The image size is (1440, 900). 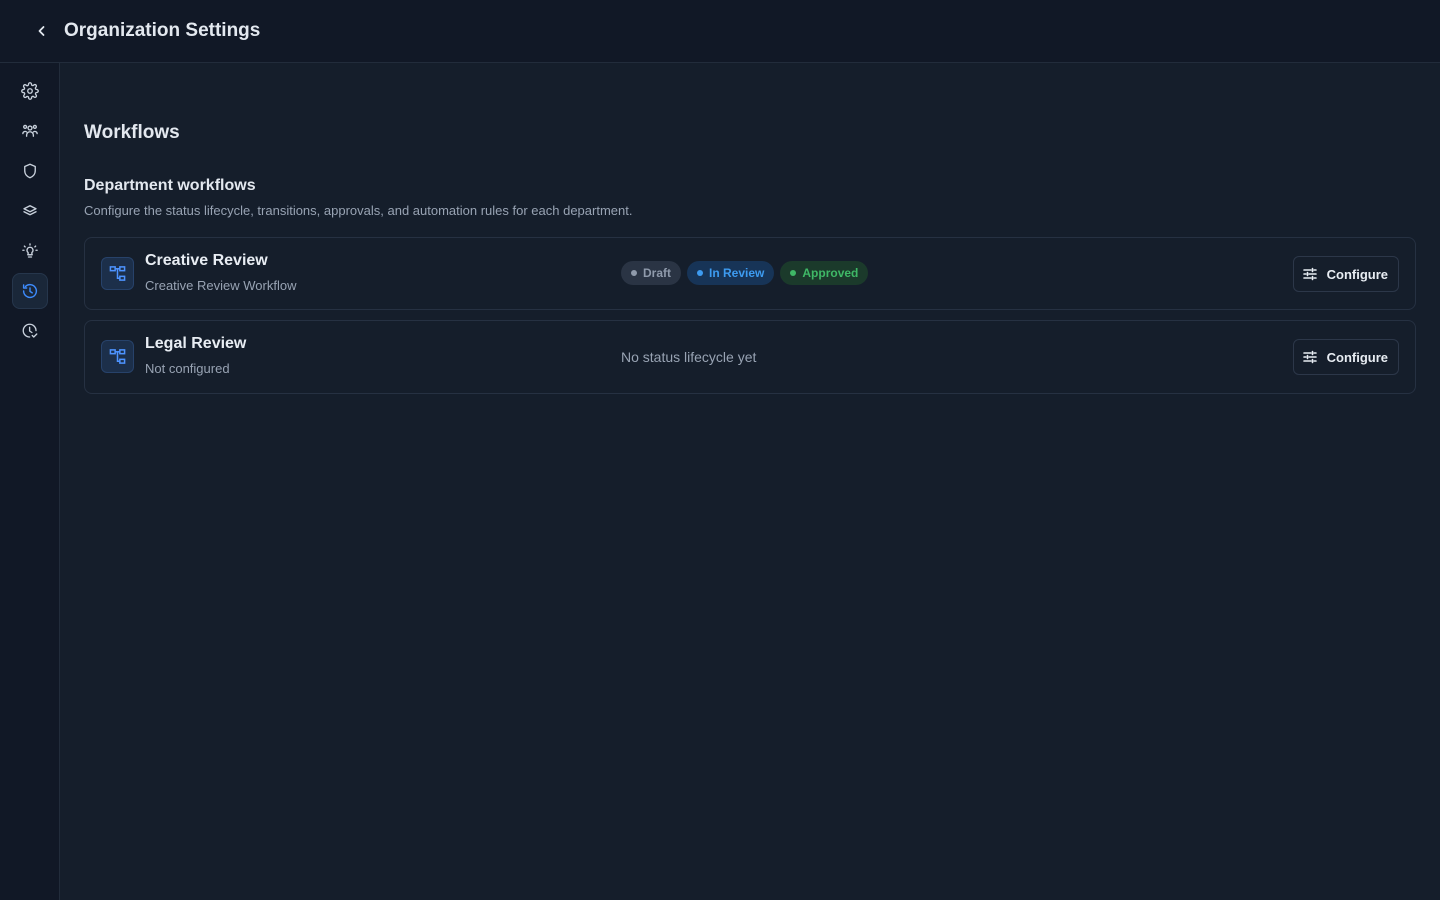 I want to click on history-icon, so click(x=30, y=291).